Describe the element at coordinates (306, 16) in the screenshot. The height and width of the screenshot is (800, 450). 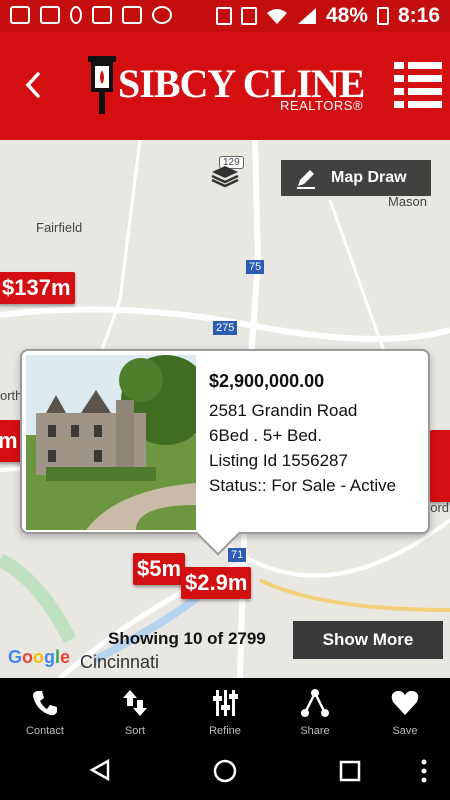
I see `signal-icon` at that location.